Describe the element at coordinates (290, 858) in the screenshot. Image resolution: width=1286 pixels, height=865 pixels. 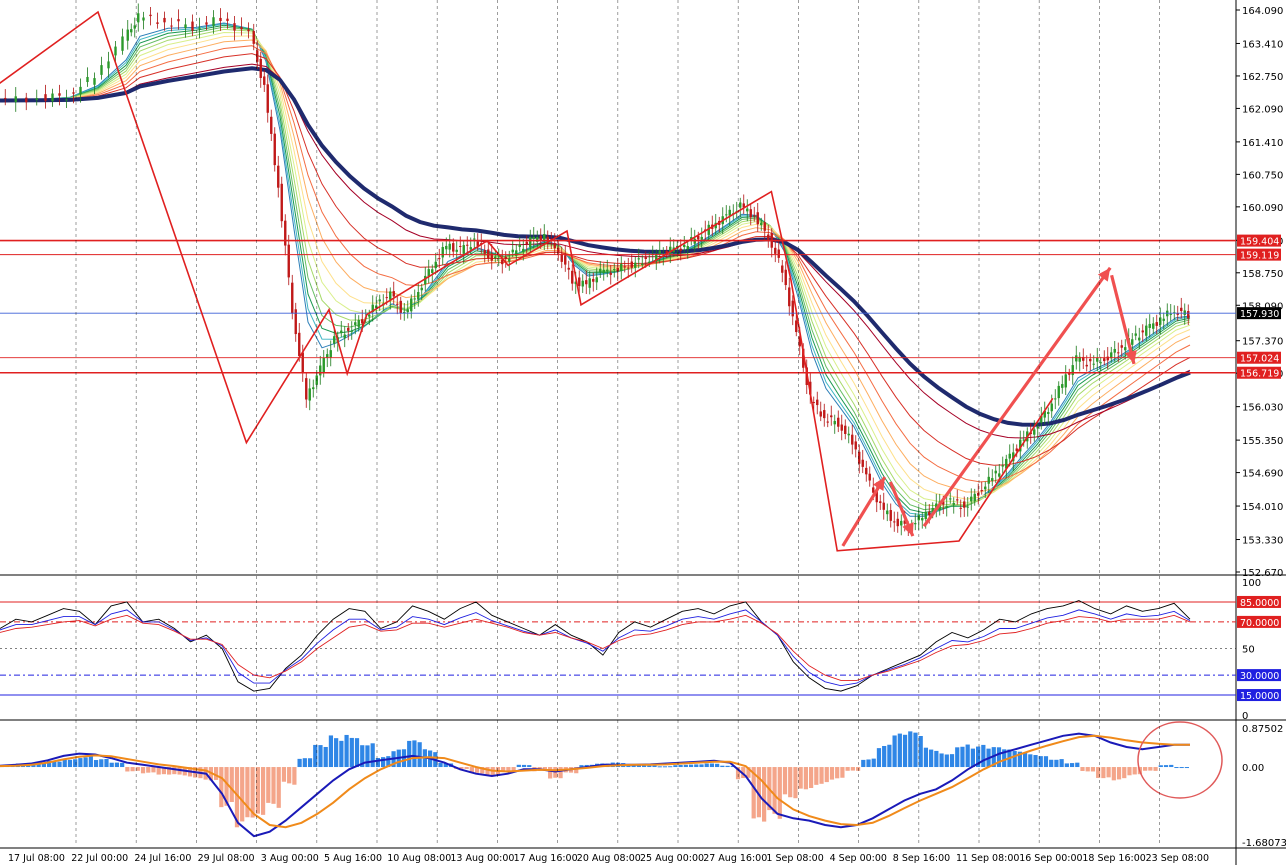
I see `x-tick-label: 3 Aug 00:00` at that location.